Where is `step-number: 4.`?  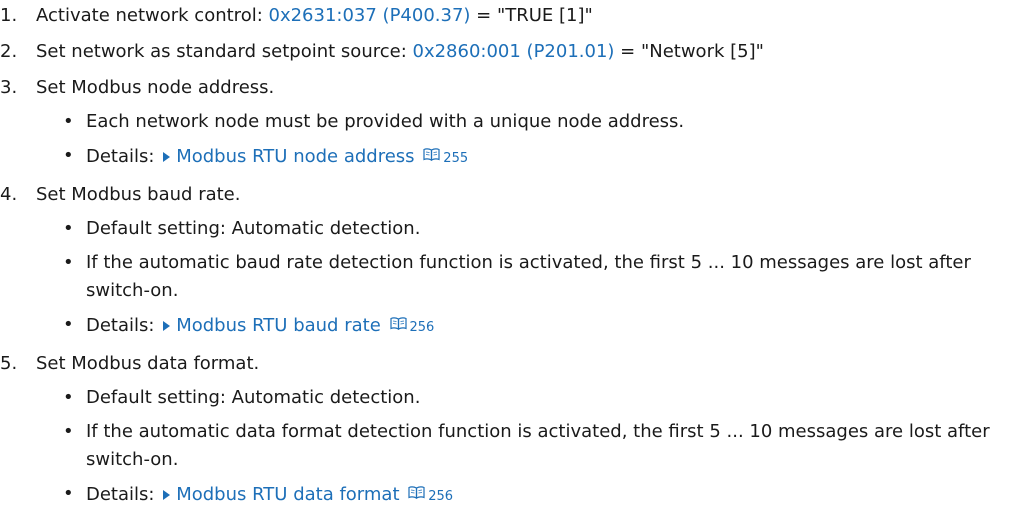 step-number: 4. is located at coordinates (9, 194).